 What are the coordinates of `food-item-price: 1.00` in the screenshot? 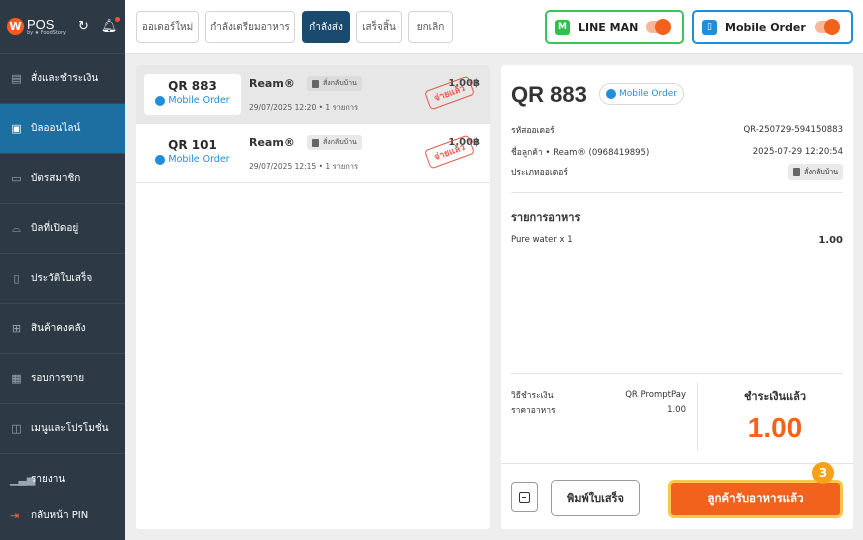 It's located at (830, 240).